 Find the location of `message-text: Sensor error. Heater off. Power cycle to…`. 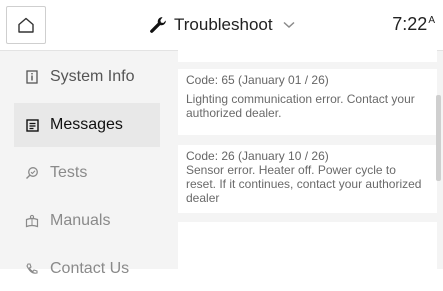

message-text: Sensor error. Heater off. Power cycle to… is located at coordinates (304, 184).